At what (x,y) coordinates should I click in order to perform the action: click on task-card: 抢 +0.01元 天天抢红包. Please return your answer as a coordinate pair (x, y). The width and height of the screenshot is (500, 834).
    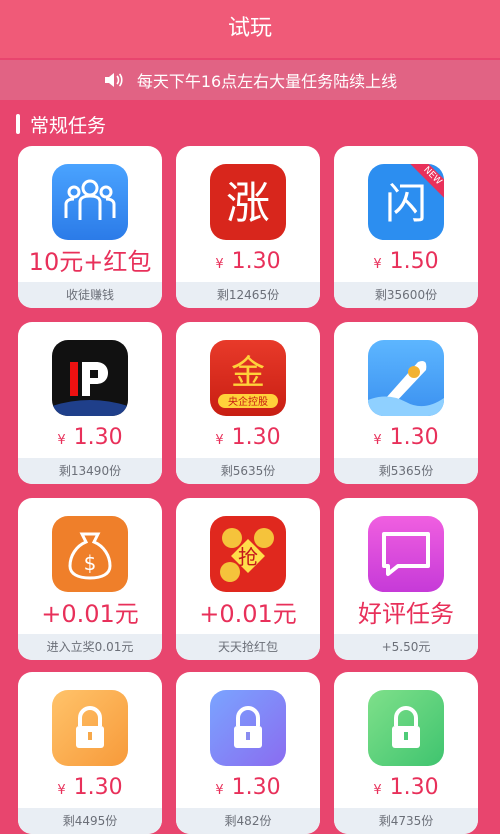
    Looking at the image, I should click on (248, 579).